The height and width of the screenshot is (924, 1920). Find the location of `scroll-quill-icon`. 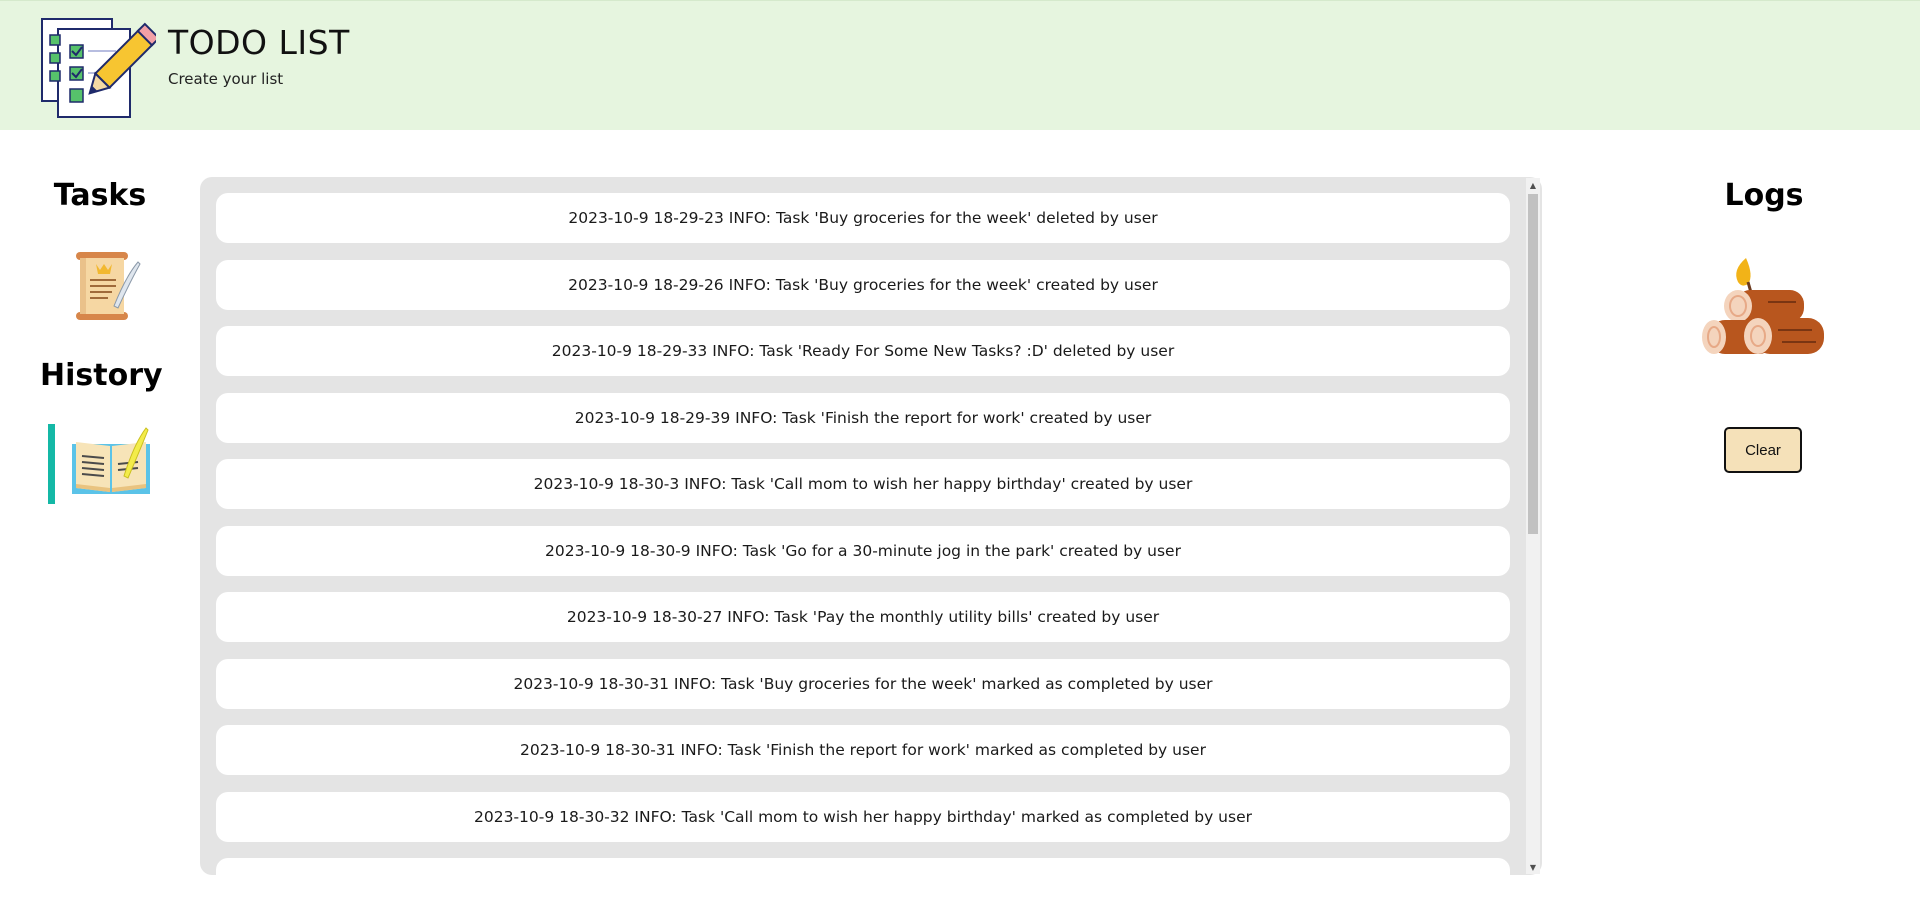

scroll-quill-icon is located at coordinates (108, 286).